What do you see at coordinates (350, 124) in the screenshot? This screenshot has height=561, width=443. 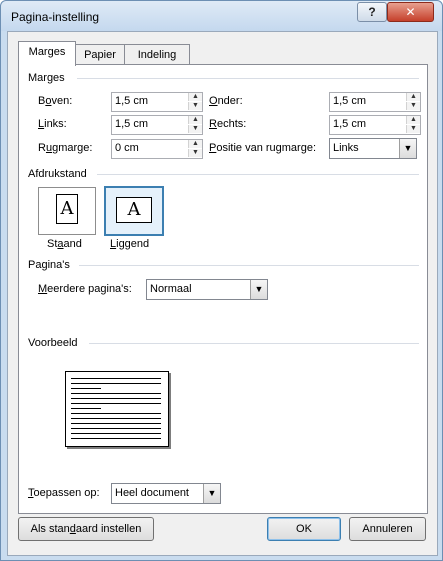 I see `right-margin-value: 1,5 cm` at bounding box center [350, 124].